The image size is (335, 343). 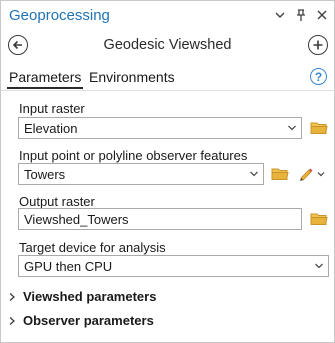 I want to click on tool-title: Geodesic Viewshed, so click(x=167, y=45).